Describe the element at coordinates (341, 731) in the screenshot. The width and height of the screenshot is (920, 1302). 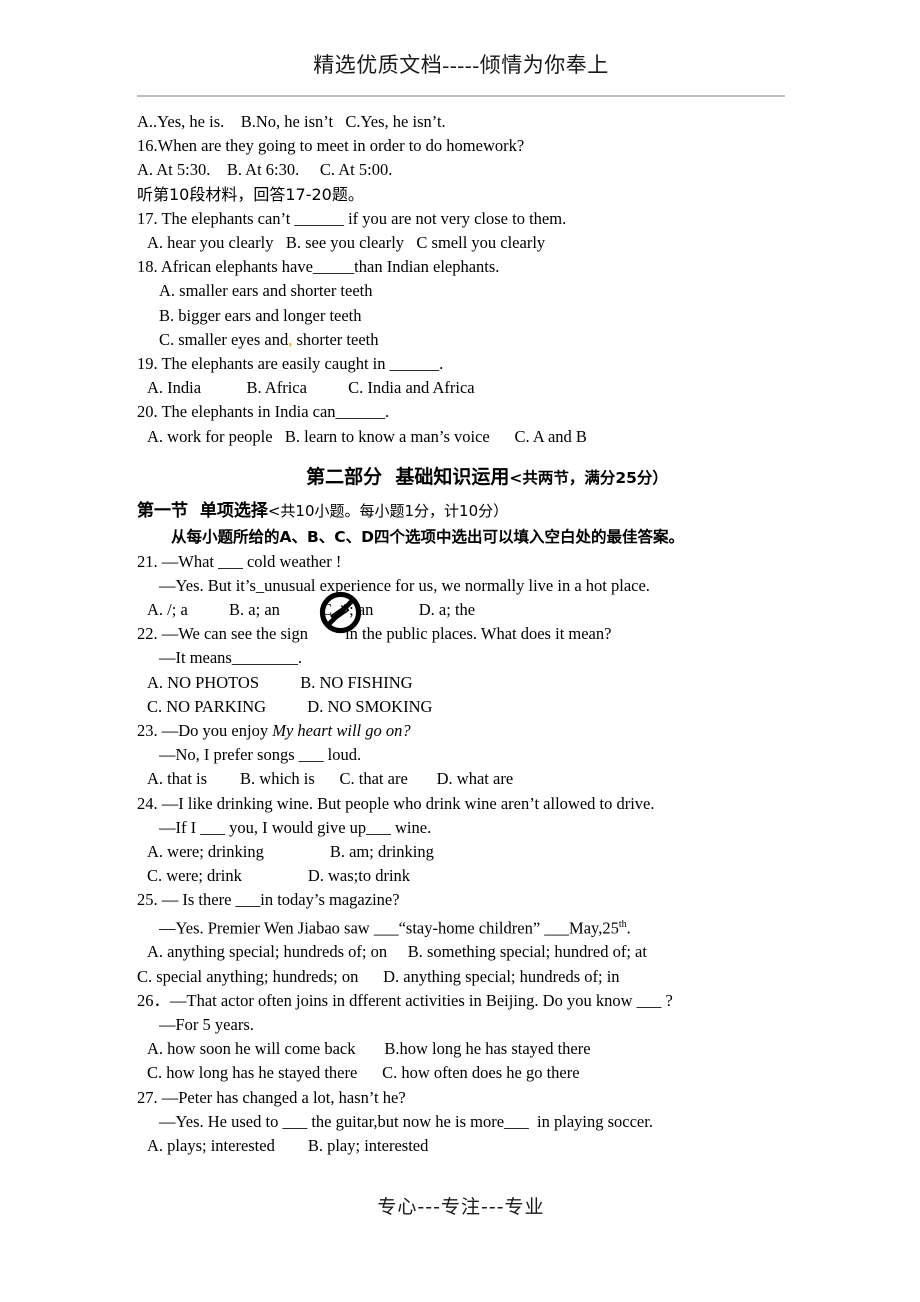
I see `q23-song-title: My heart will go on?` at that location.